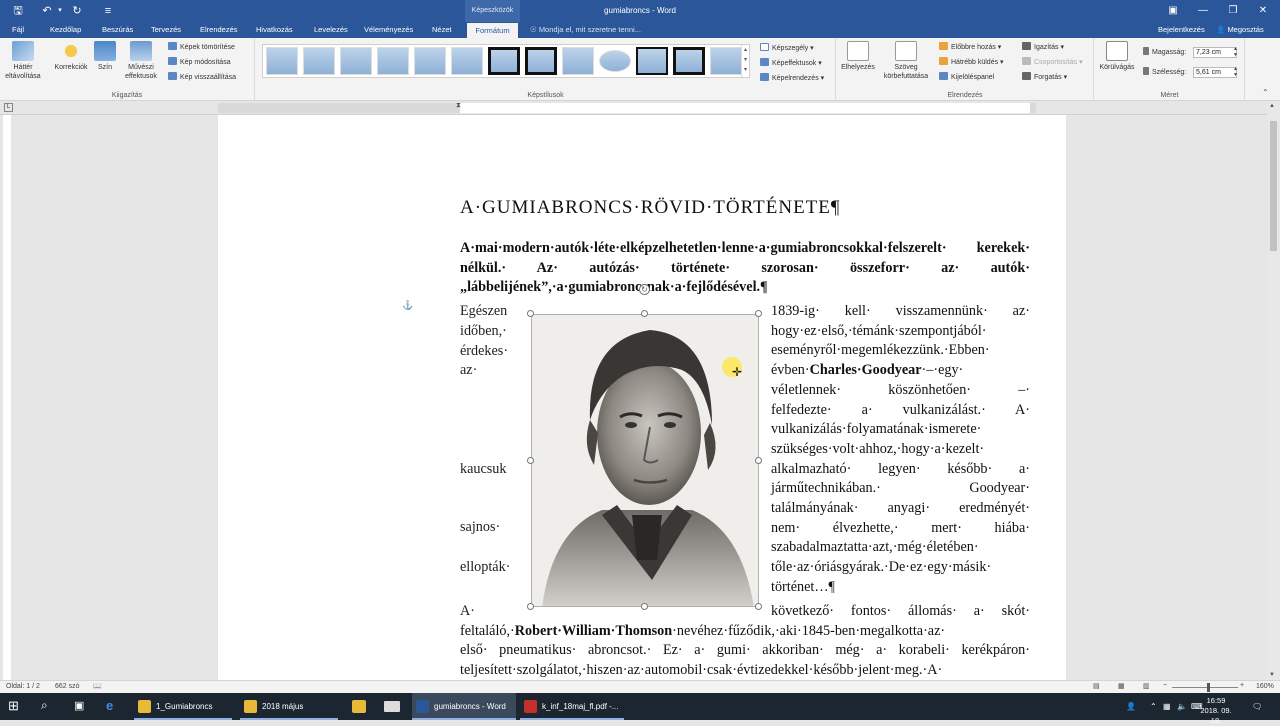 This screenshot has width=1280, height=726. Describe the element at coordinates (787, 48) in the screenshot. I see `picture-border-button: Képszegély ▾` at that location.